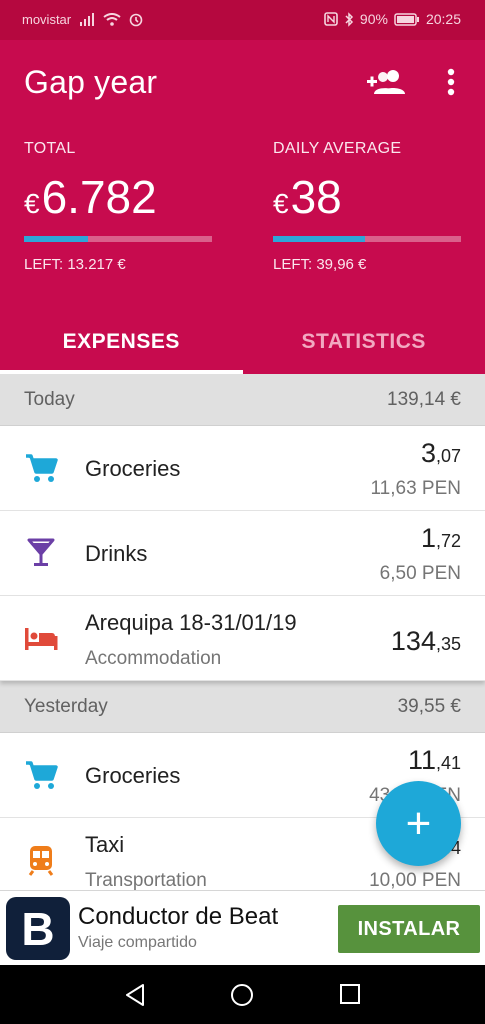 Image resolution: width=485 pixels, height=1024 pixels. Describe the element at coordinates (316, 197) in the screenshot. I see `daily-value: 38` at that location.